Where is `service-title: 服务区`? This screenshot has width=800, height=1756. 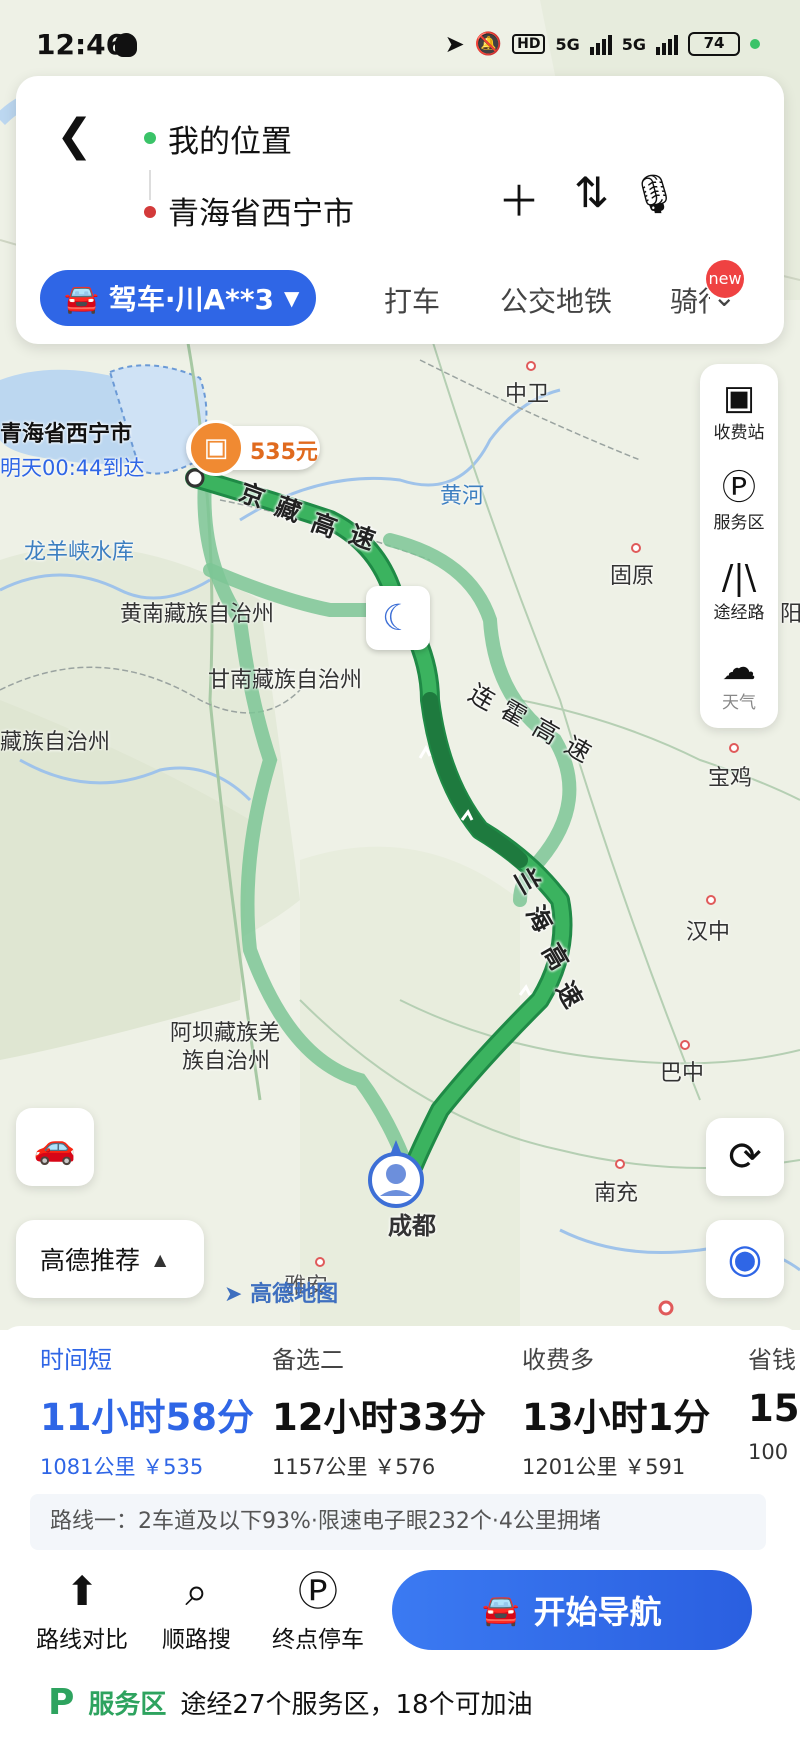 service-title: 服务区 is located at coordinates (127, 1705).